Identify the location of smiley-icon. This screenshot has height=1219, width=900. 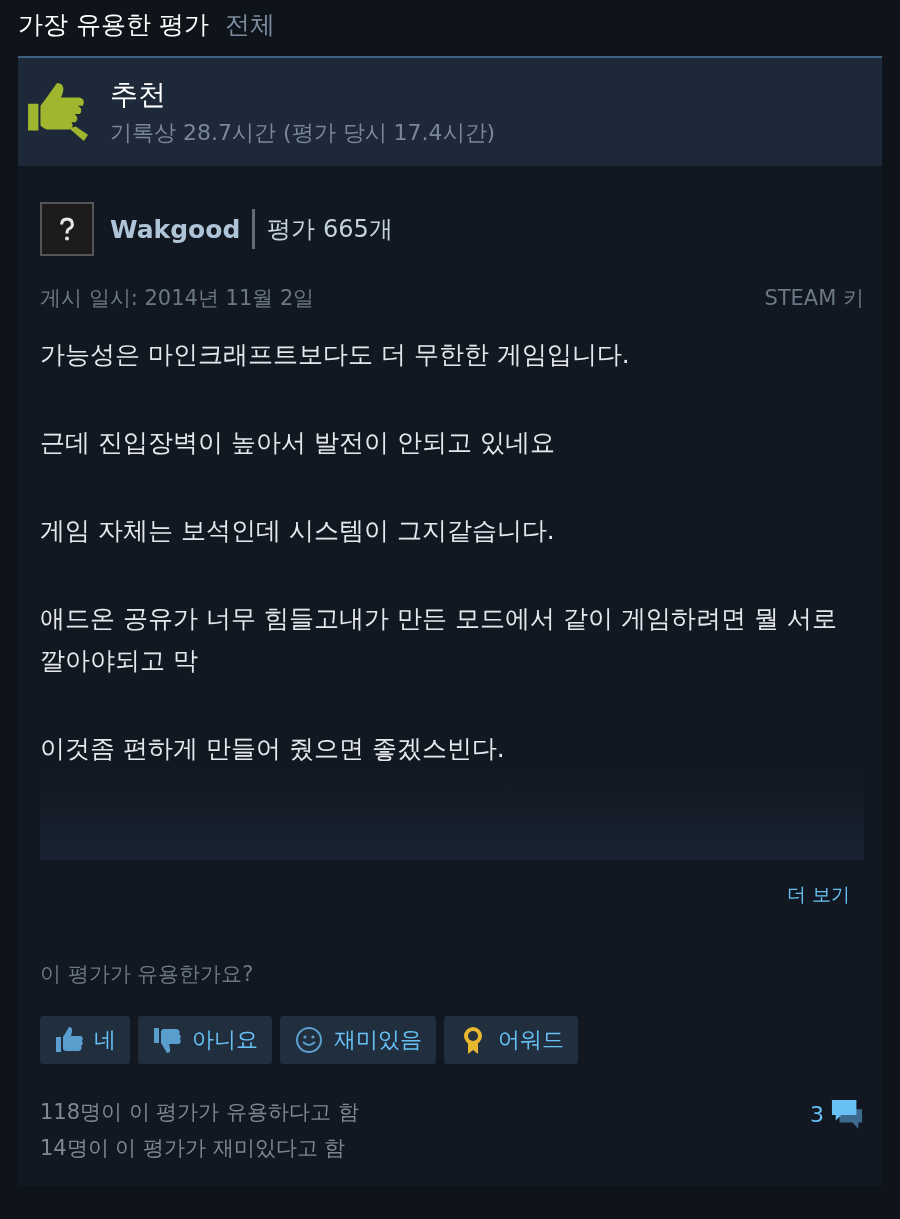
(309, 1040).